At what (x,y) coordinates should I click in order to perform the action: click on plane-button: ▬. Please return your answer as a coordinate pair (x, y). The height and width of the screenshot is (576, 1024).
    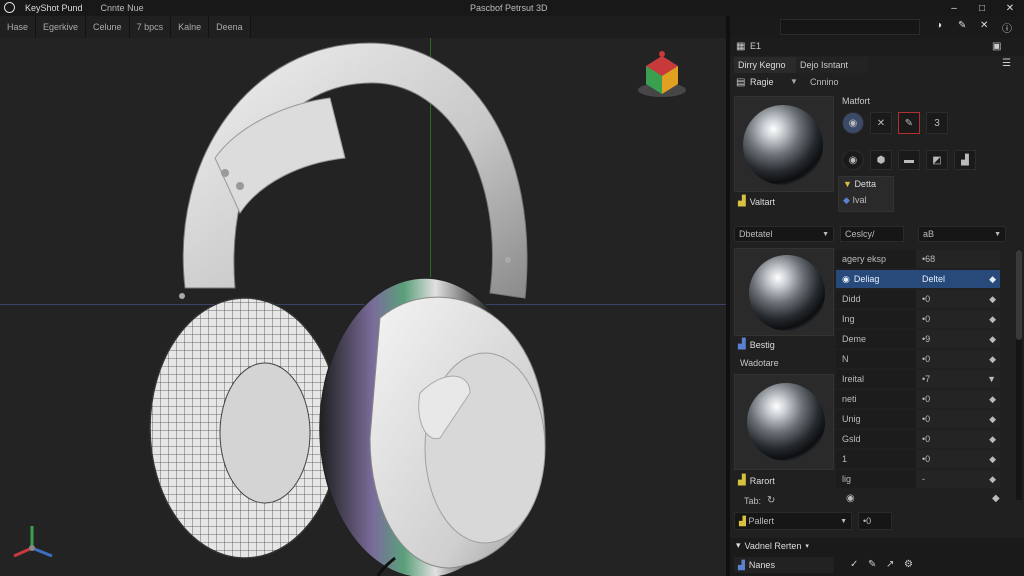
    Looking at the image, I should click on (909, 160).